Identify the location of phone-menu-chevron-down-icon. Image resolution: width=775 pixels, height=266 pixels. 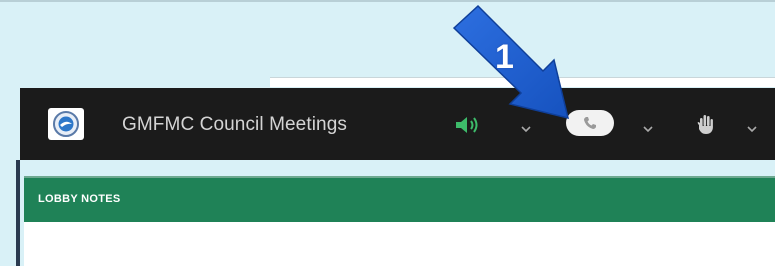
(648, 129).